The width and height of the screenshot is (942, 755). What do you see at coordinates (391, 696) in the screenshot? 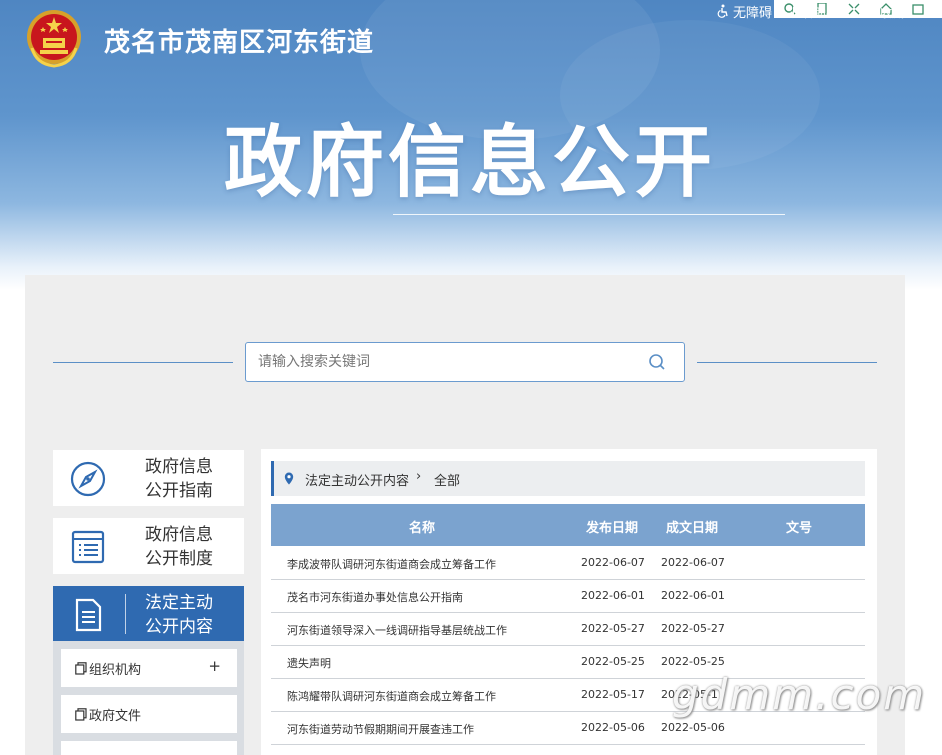
I see `row-title-link: 陈鸿耀带队调研河东街道商会成立筹备工作` at bounding box center [391, 696].